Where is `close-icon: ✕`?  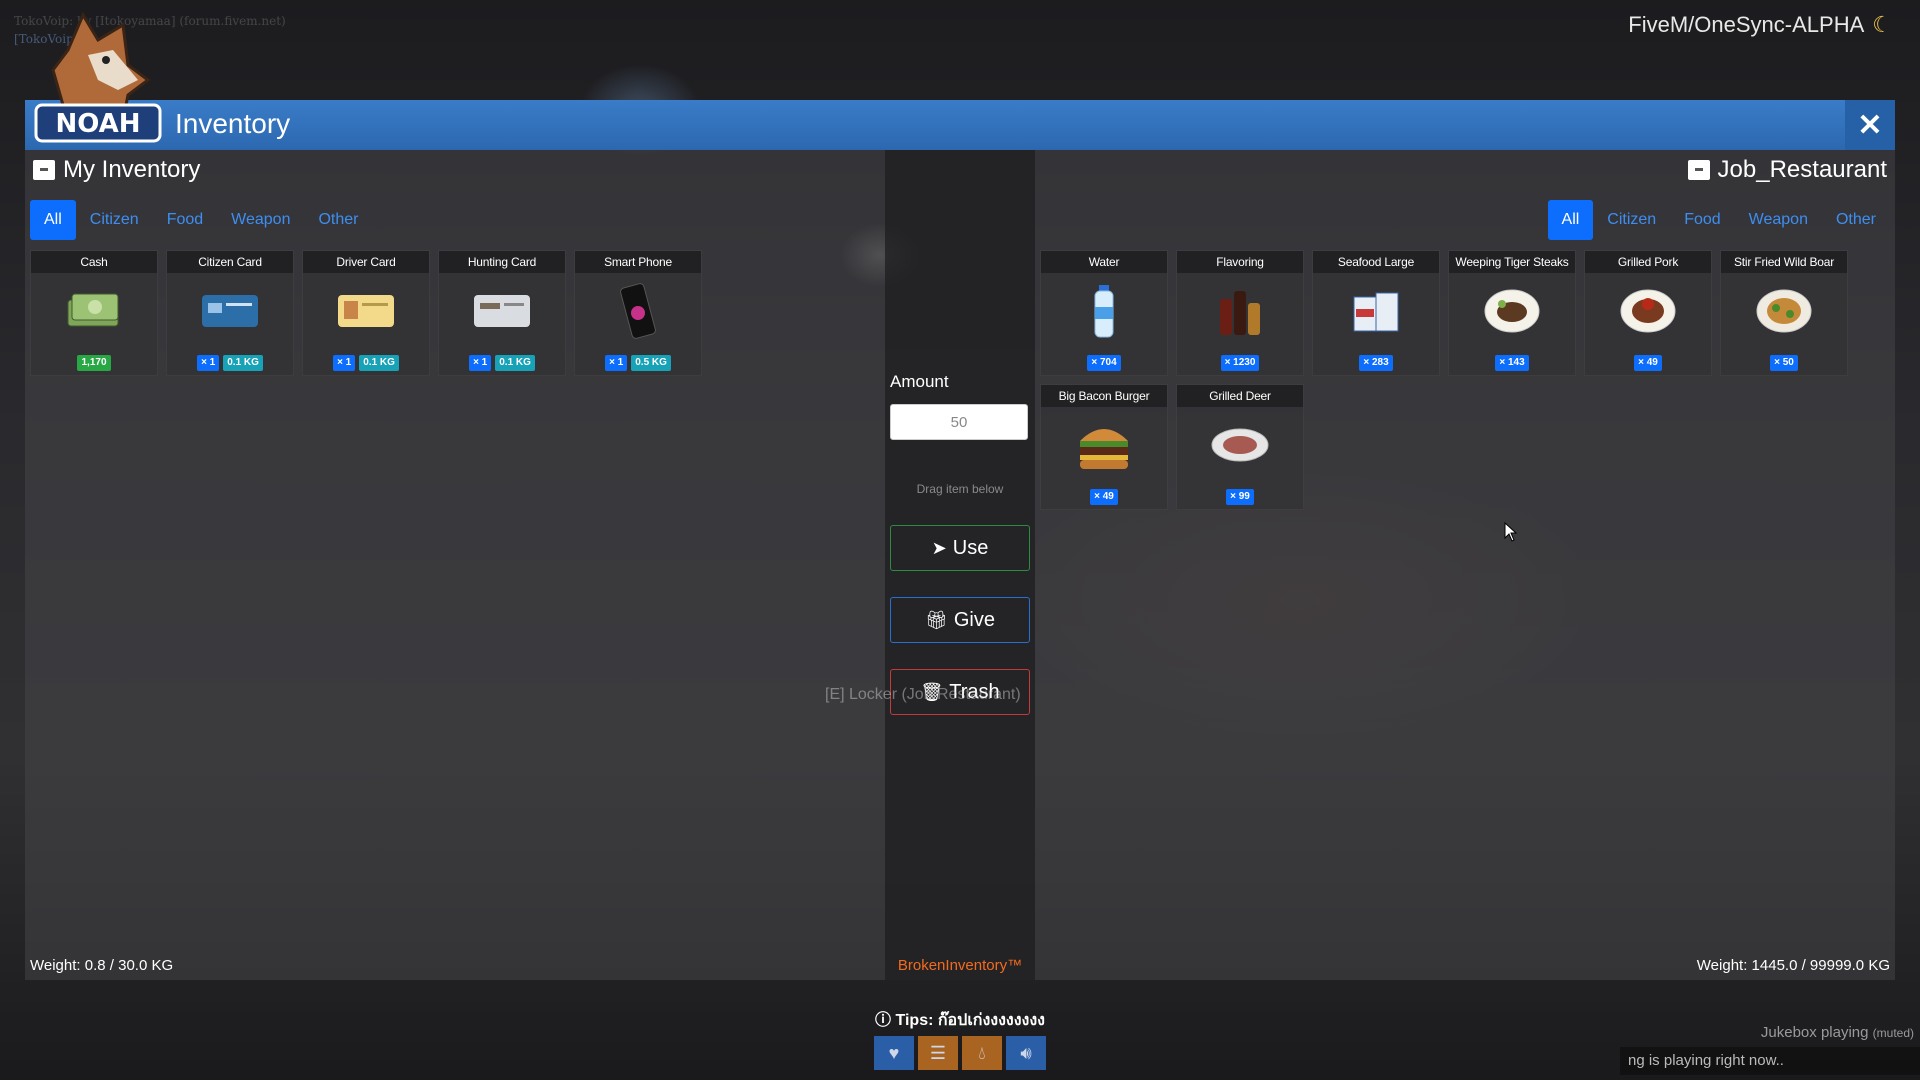 close-icon: ✕ is located at coordinates (1870, 125).